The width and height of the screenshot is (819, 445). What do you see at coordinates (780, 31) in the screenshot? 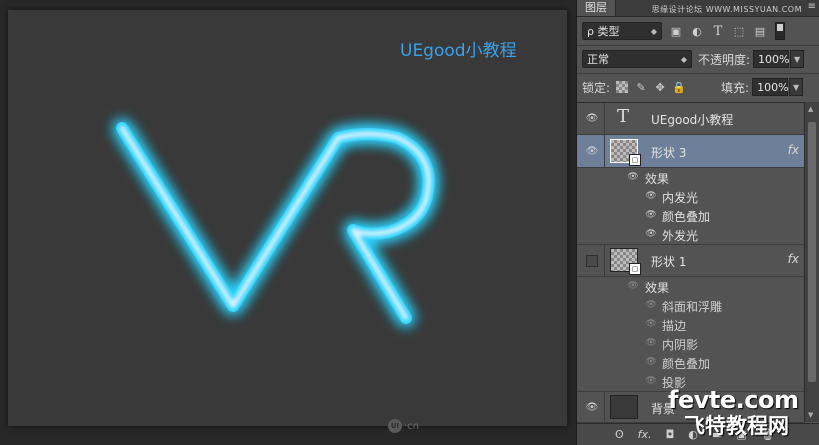
I see `filter-toggle-switch` at bounding box center [780, 31].